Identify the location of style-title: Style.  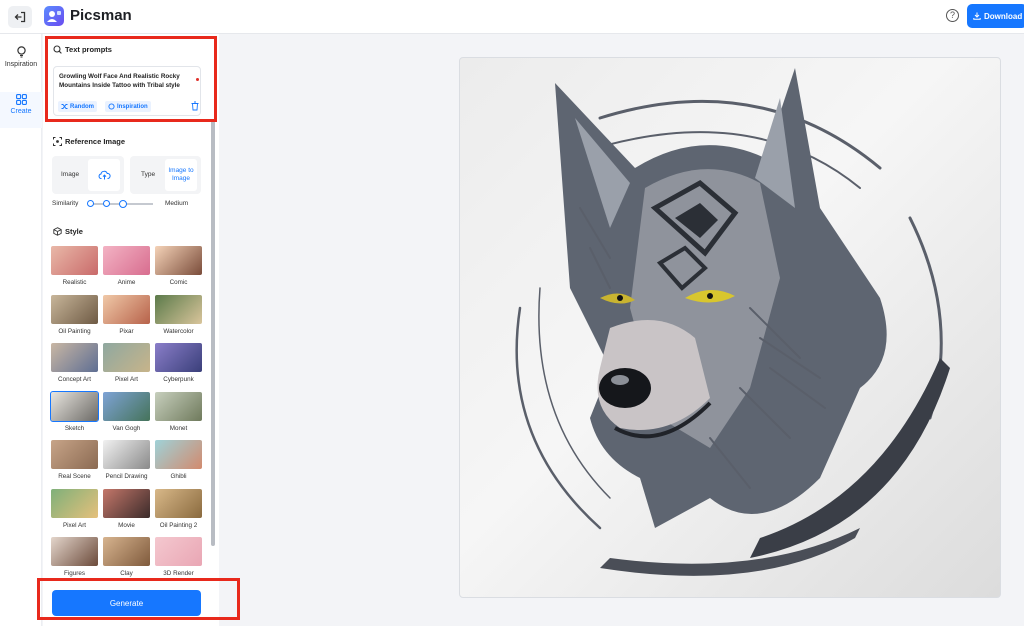
(74, 231).